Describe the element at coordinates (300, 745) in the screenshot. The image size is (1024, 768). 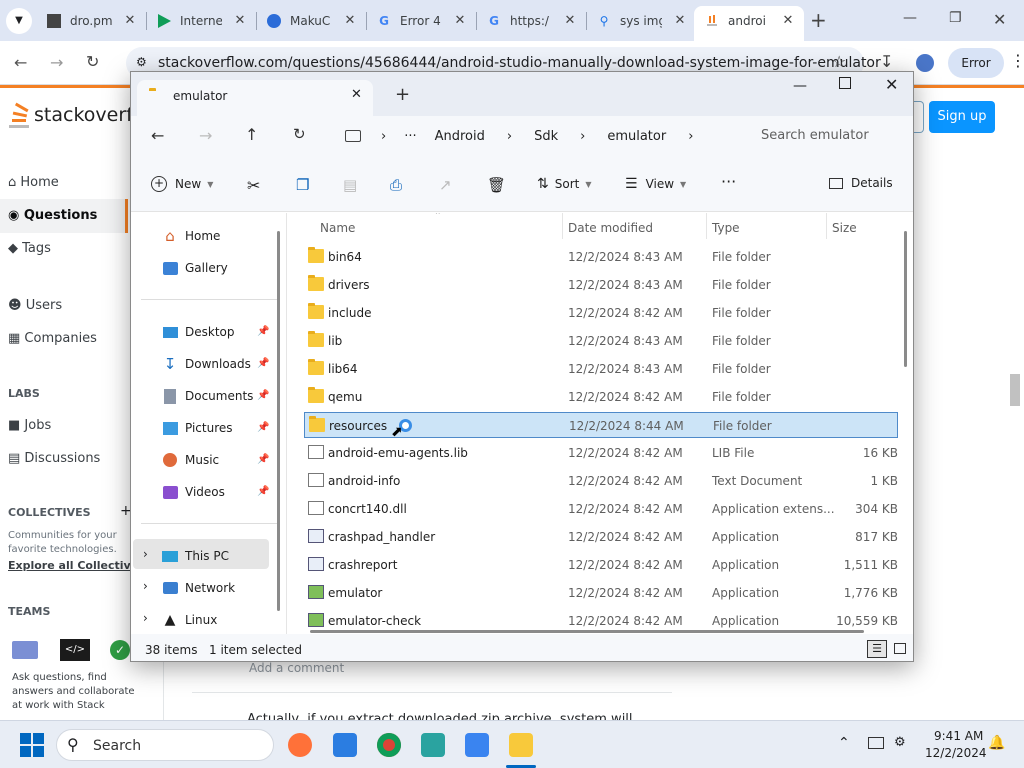
I see `firefox-icon` at that location.